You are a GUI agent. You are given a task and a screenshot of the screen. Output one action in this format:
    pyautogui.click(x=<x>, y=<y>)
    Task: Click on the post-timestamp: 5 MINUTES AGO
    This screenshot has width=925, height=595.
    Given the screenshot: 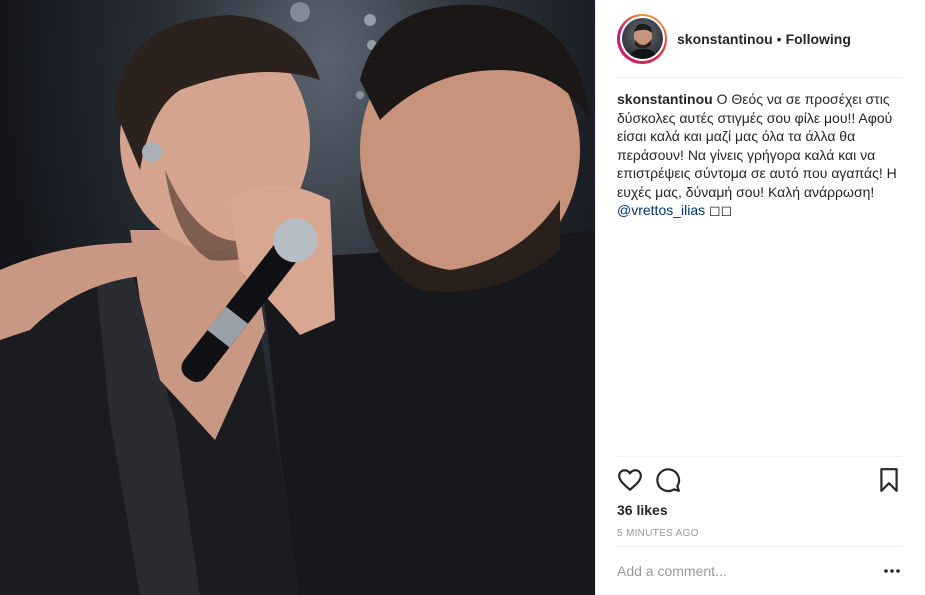 What is the action you would take?
    pyautogui.click(x=658, y=533)
    